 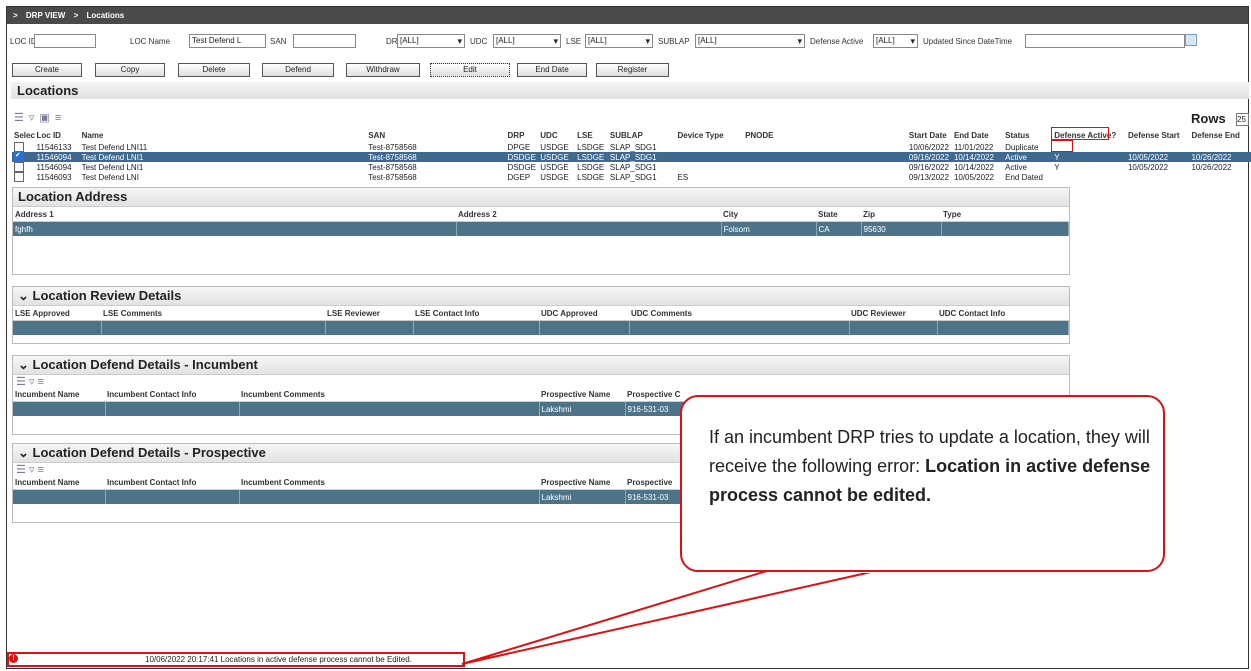 What do you see at coordinates (13, 658) in the screenshot?
I see `error-icon: !` at bounding box center [13, 658].